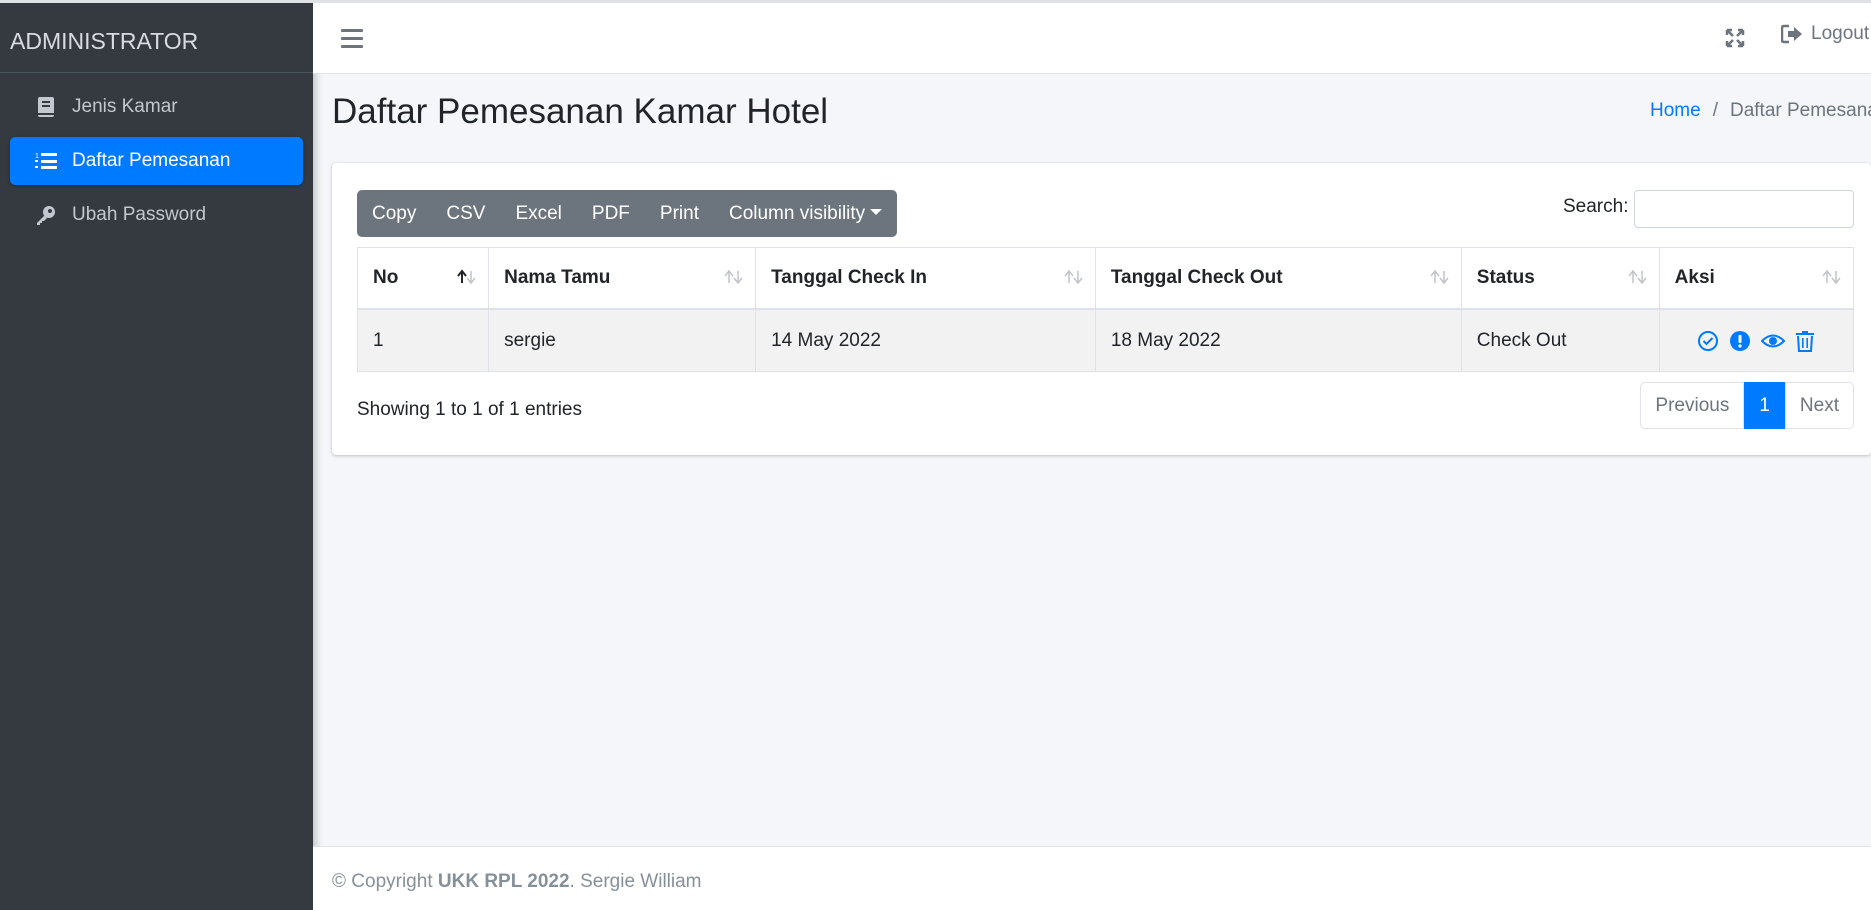  What do you see at coordinates (1756, 340) in the screenshot?
I see `cell-aksi` at bounding box center [1756, 340].